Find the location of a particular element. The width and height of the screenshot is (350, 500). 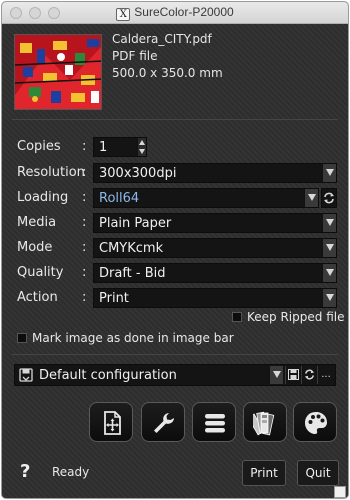

increment-arrow-icon is located at coordinates (142, 142).